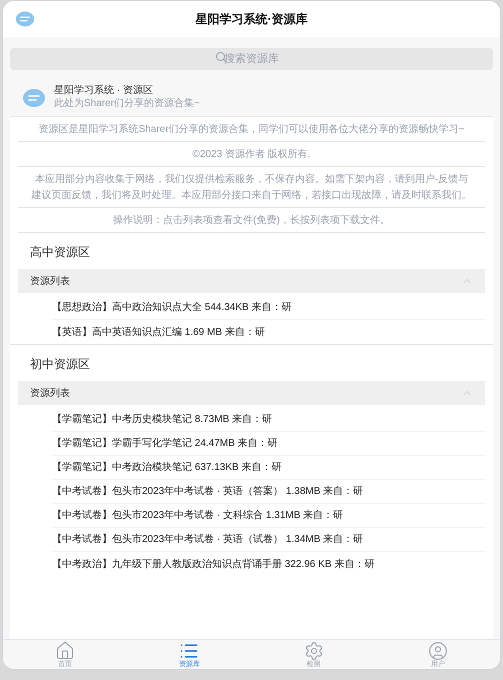 The width and height of the screenshot is (503, 680). What do you see at coordinates (60, 252) in the screenshot?
I see `section-title: 高中资源区` at bounding box center [60, 252].